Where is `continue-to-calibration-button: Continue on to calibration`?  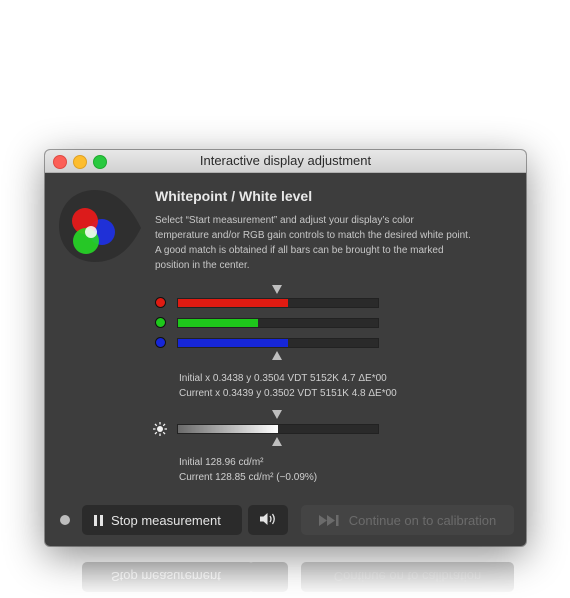
continue-to-calibration-button: Continue on to calibration is located at coordinates (407, 520).